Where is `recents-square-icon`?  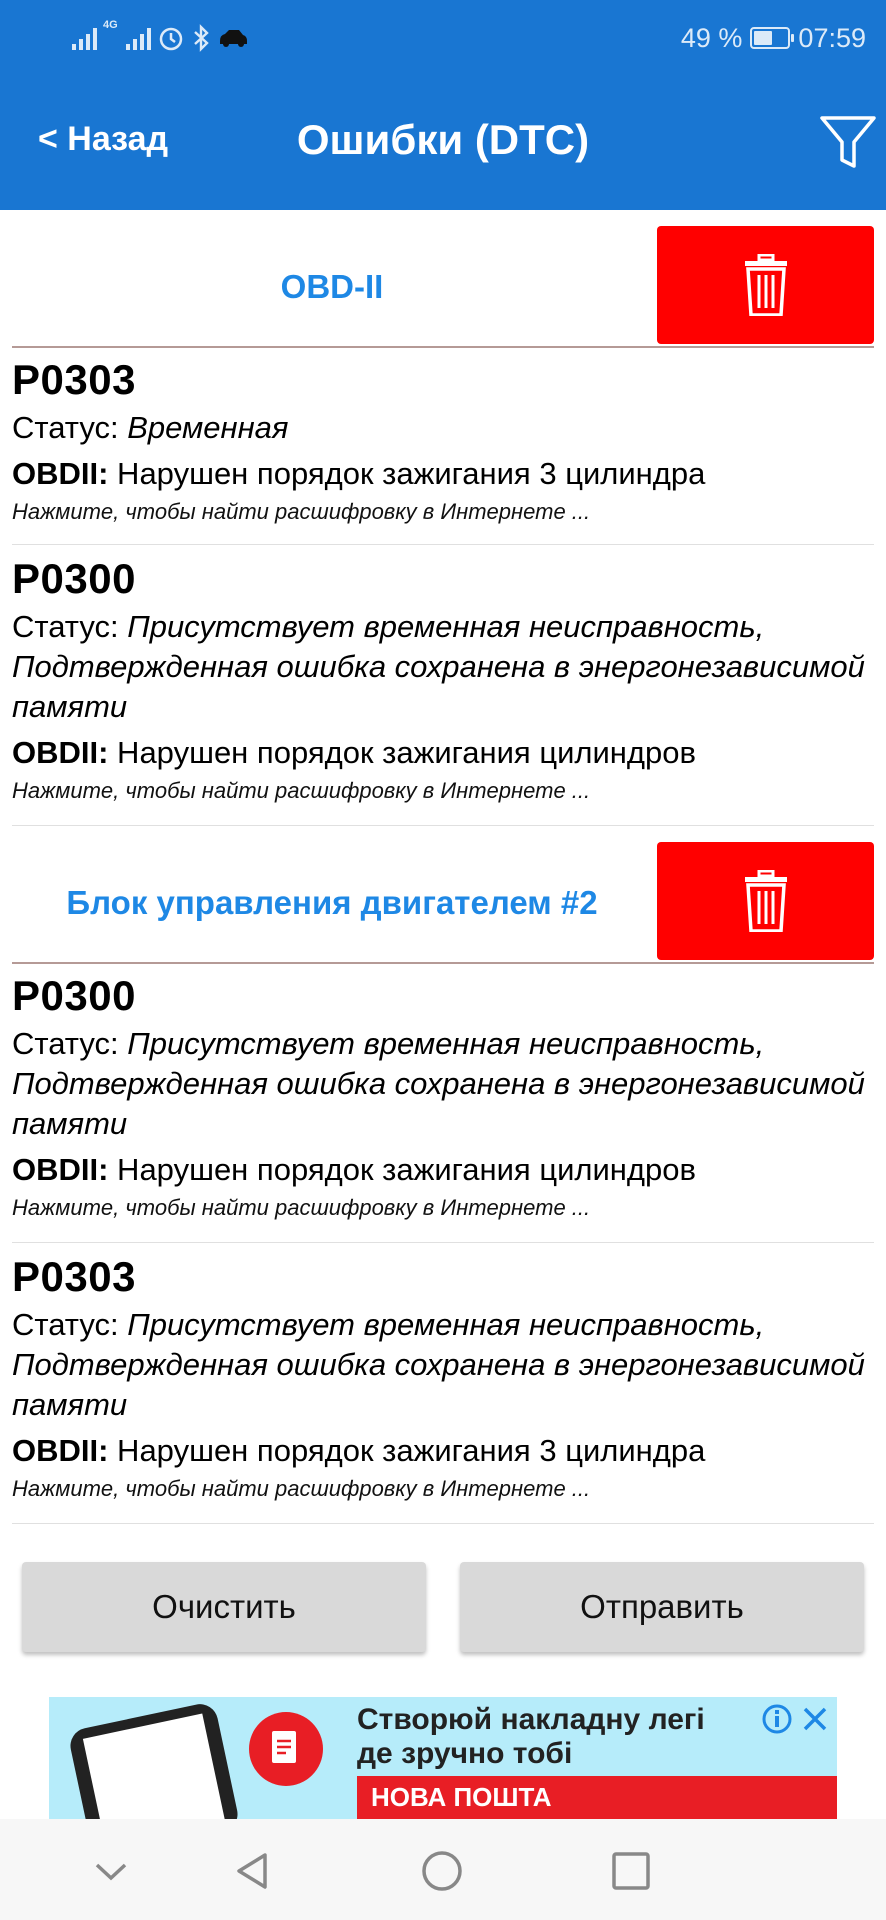 recents-square-icon is located at coordinates (631, 1871).